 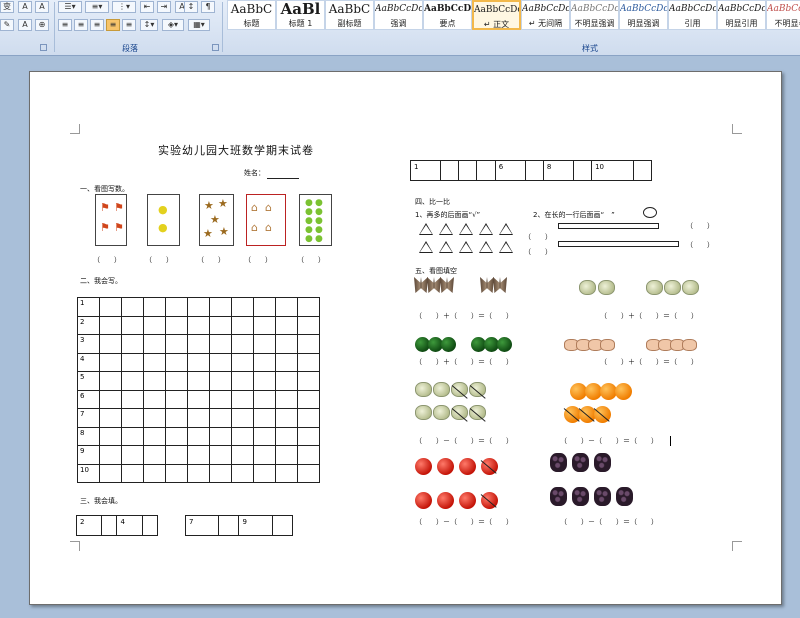 I want to click on strip-cell: 7, so click(x=202, y=525).